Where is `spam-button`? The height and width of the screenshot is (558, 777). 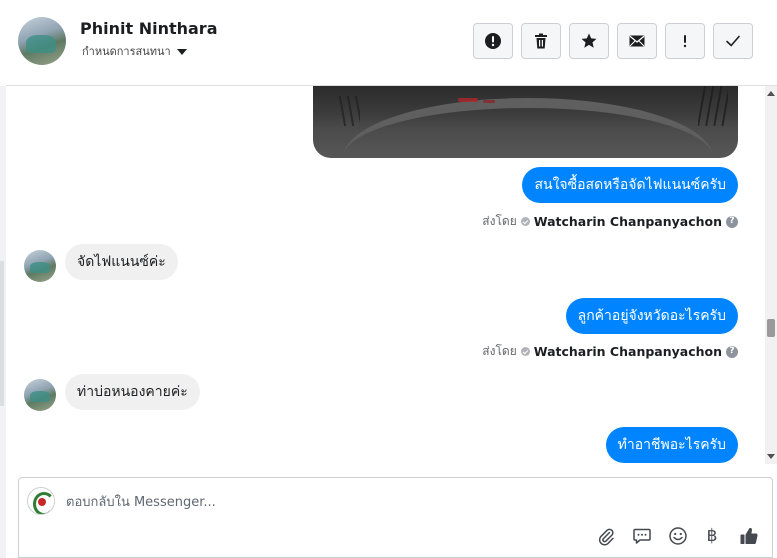
spam-button is located at coordinates (493, 41).